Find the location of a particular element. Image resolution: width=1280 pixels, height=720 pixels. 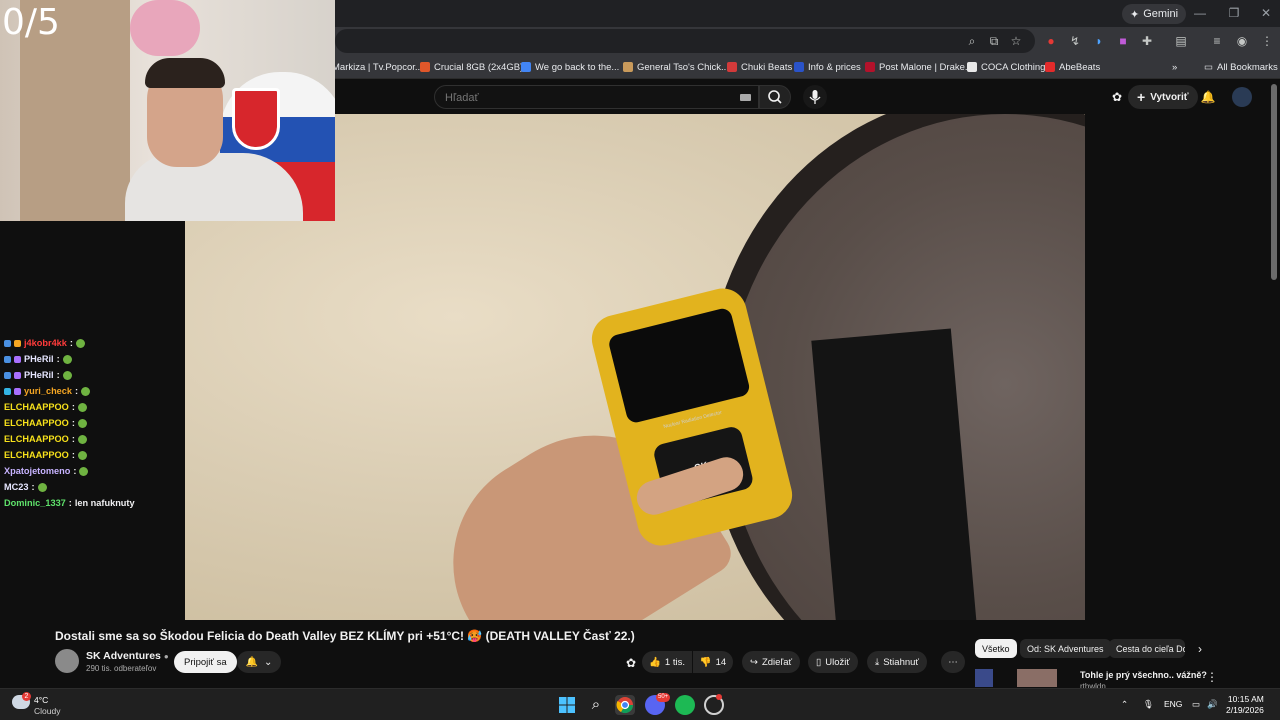

folder-icon: ▭ is located at coordinates (1208, 67).